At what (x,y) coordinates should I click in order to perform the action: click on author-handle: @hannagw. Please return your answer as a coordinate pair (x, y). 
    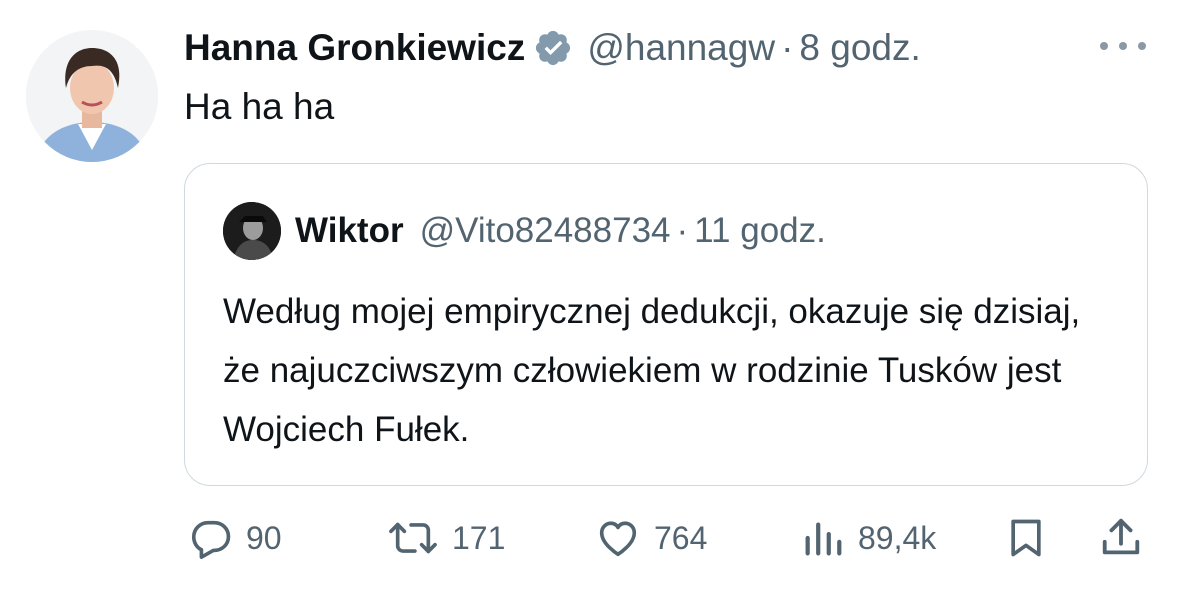
    Looking at the image, I should click on (681, 48).